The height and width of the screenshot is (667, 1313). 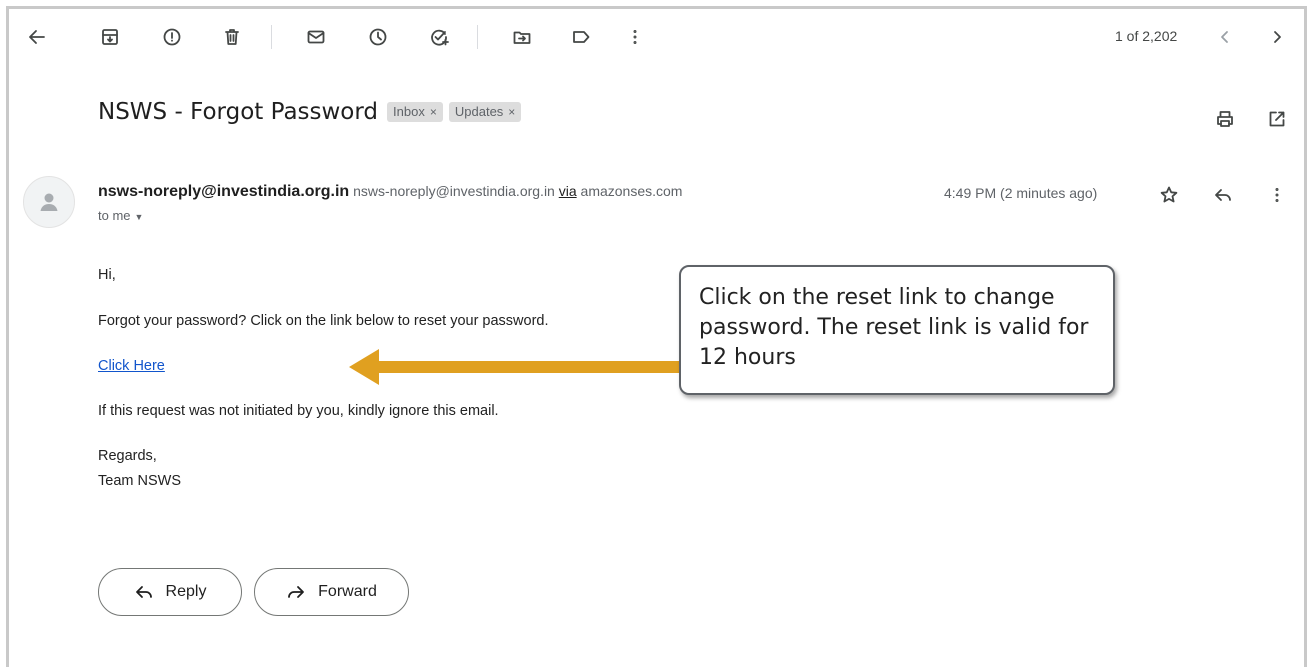 I want to click on report-spam-icon, so click(x=172, y=37).